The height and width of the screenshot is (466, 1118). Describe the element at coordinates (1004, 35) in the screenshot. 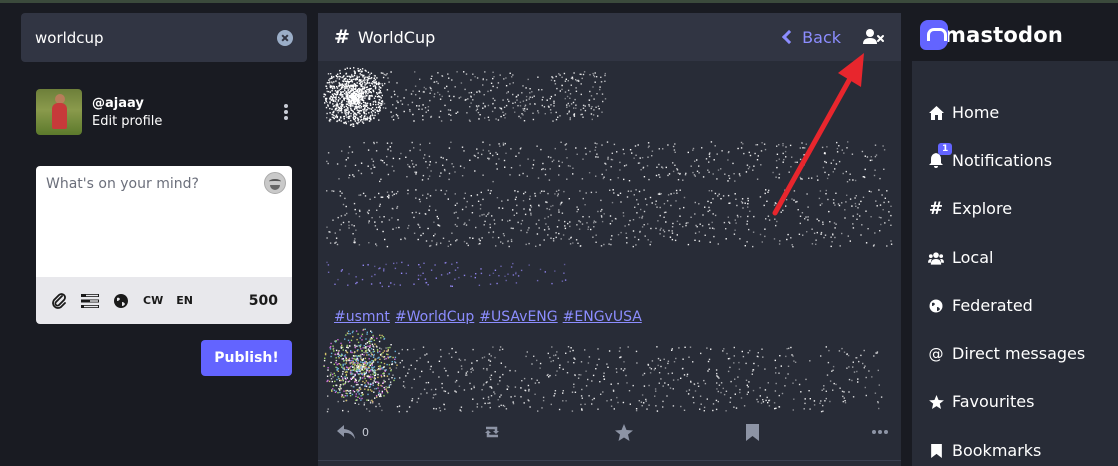

I see `brand-name: mastodon` at that location.